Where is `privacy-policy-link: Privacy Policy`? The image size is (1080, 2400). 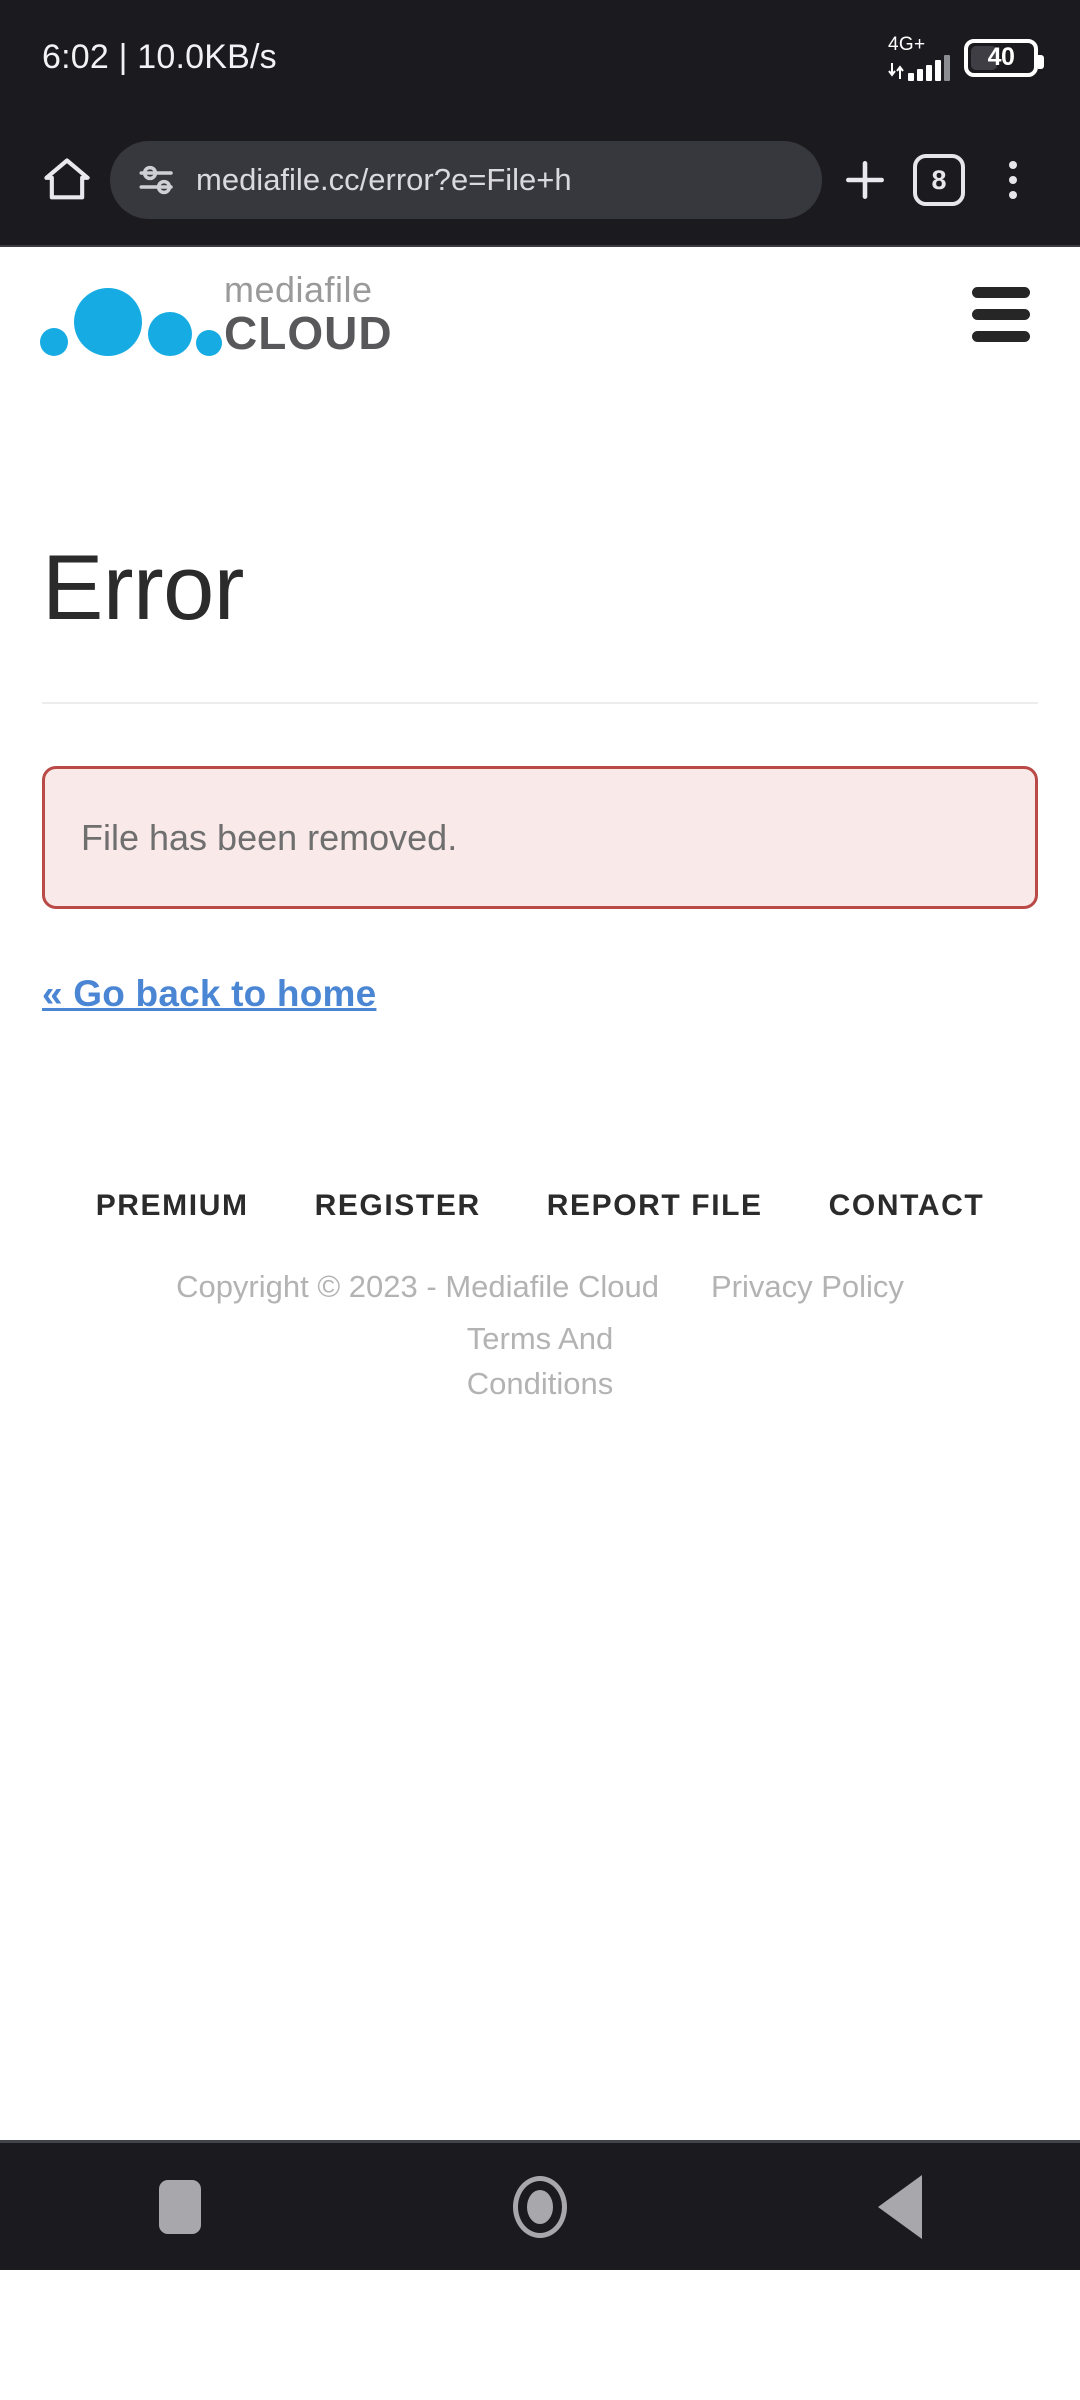 privacy-policy-link: Privacy Policy is located at coordinates (807, 1287).